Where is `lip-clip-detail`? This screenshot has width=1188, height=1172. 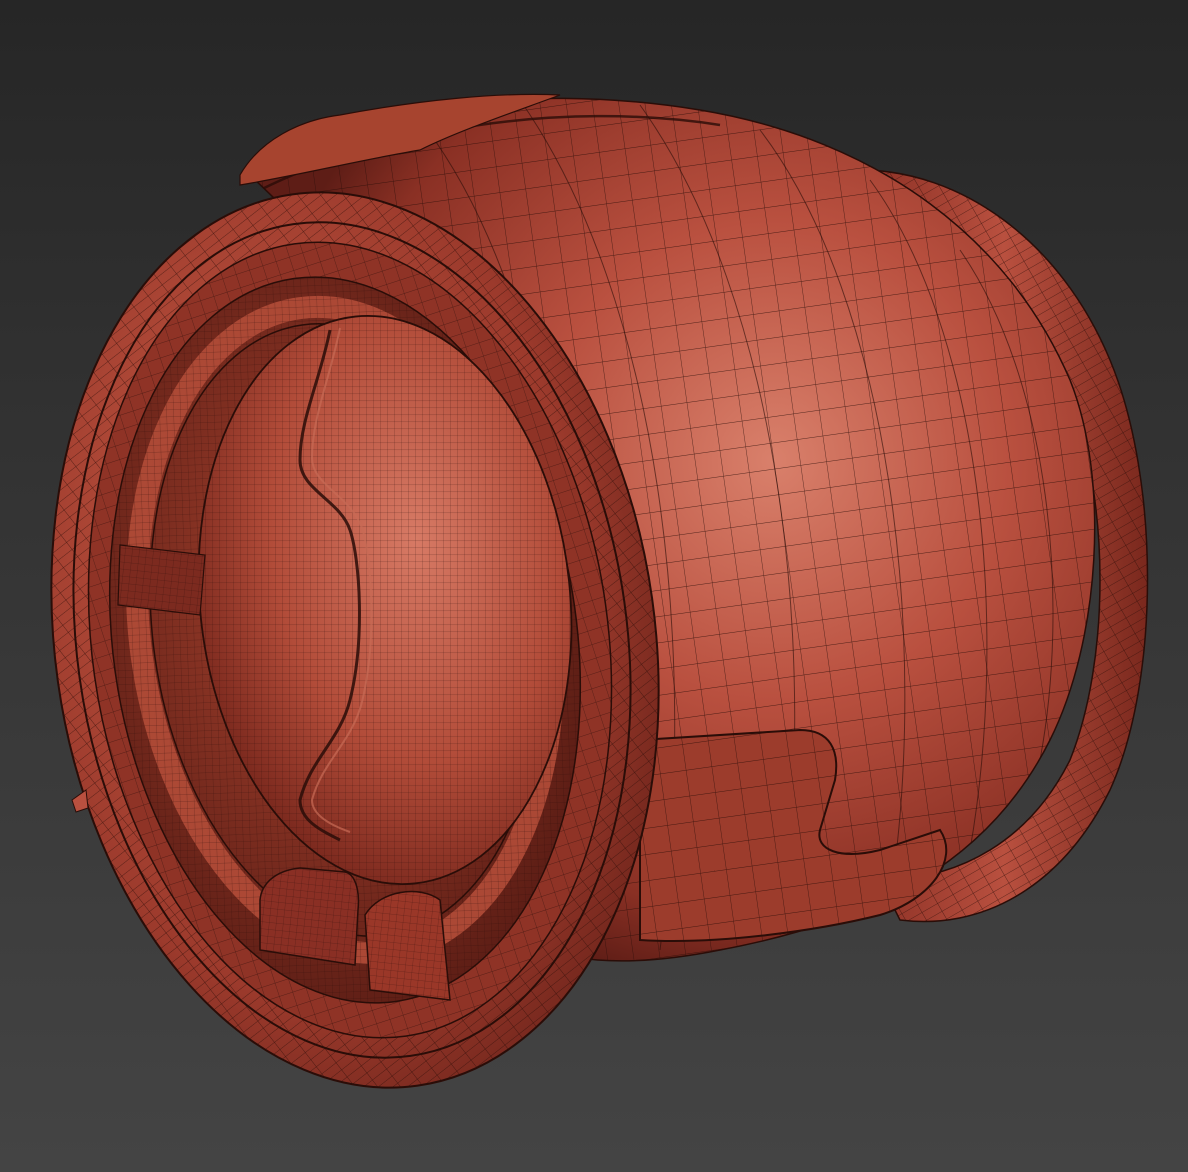 lip-clip-detail is located at coordinates (80, 801).